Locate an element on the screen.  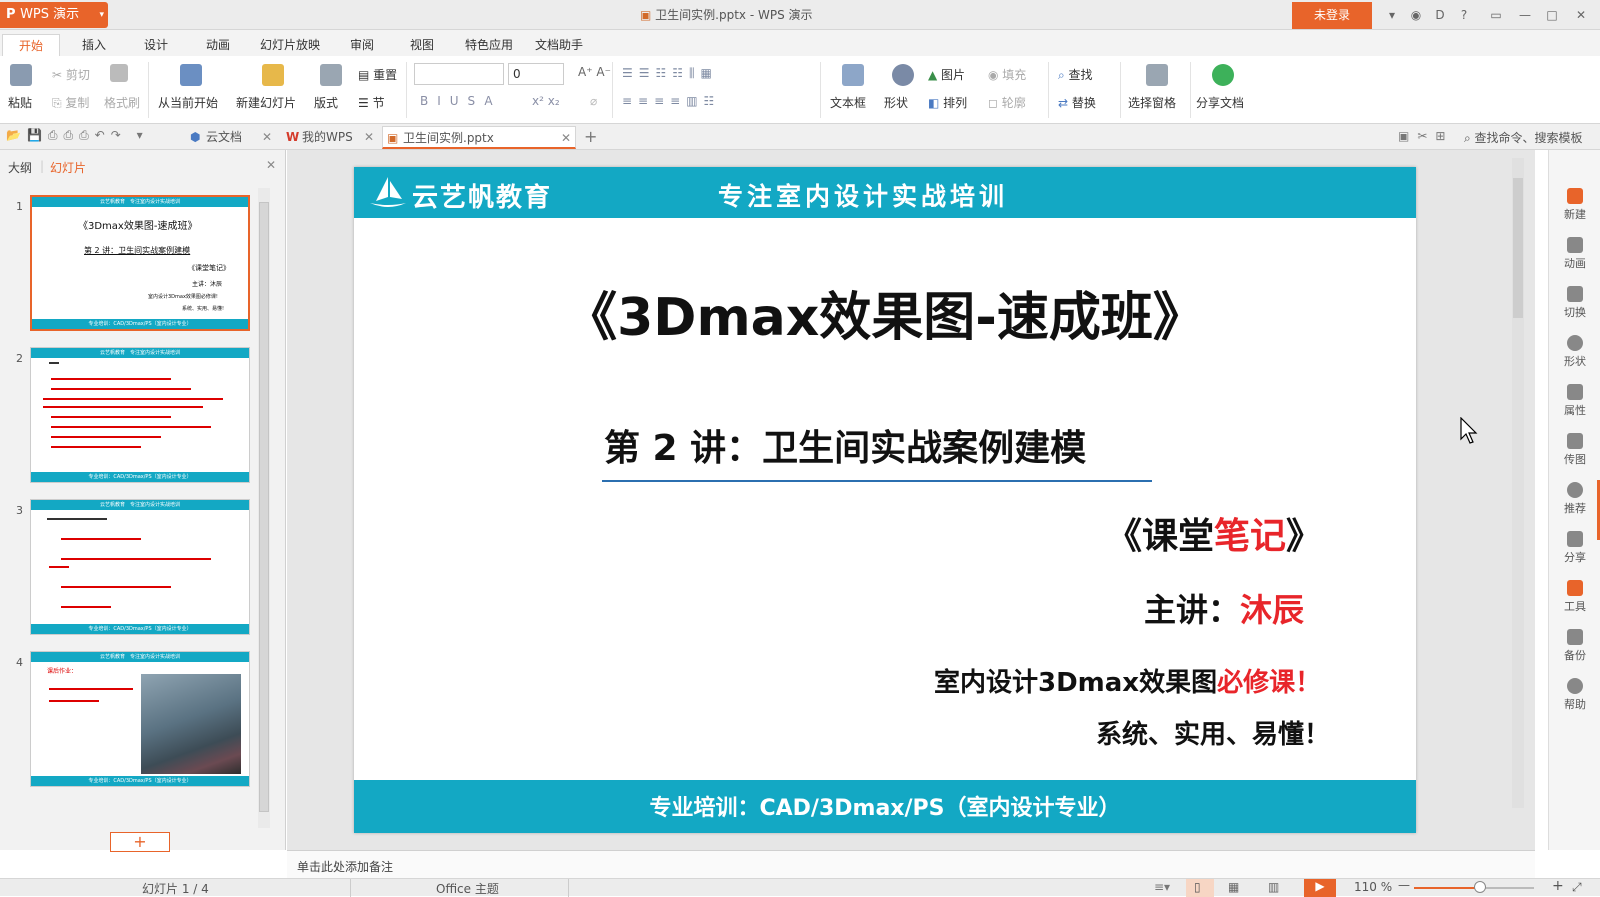
replace-button: ⇄ 替换 is located at coordinates (1077, 102).